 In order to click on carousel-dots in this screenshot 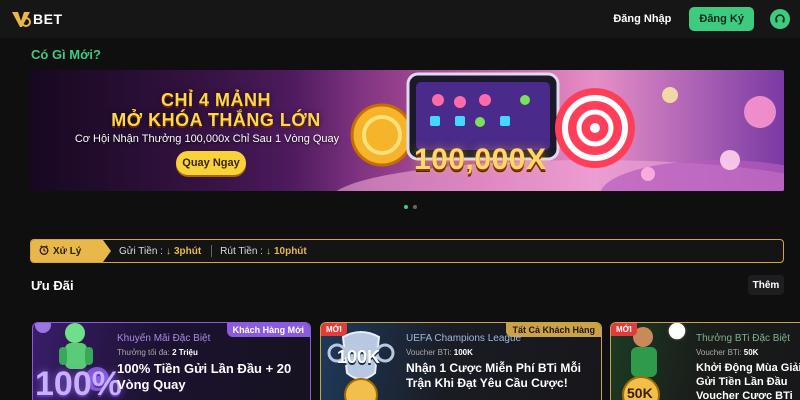, I will do `click(410, 207)`.